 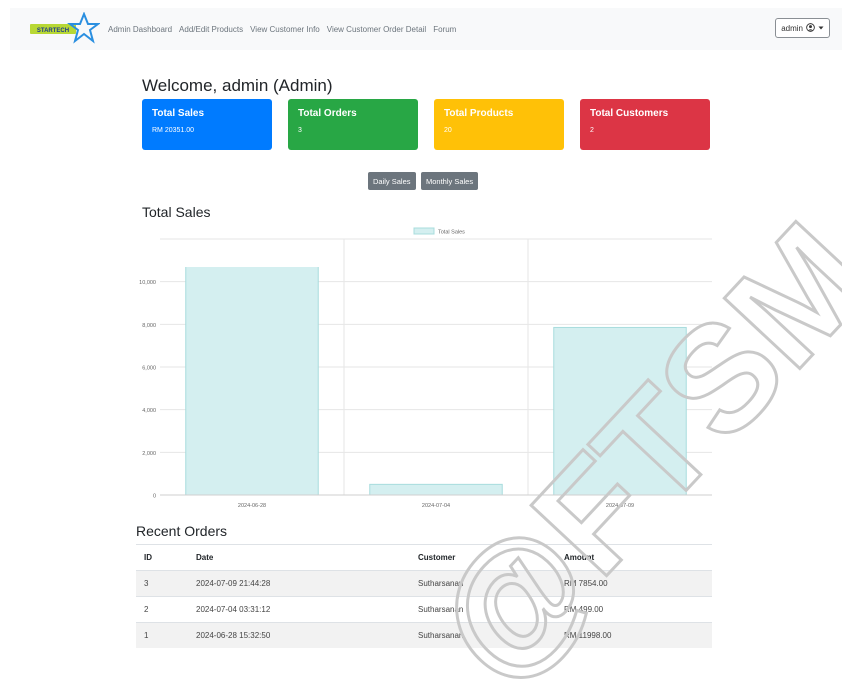 What do you see at coordinates (450, 181) in the screenshot?
I see `monthly-sales-button: Monthly Sales` at bounding box center [450, 181].